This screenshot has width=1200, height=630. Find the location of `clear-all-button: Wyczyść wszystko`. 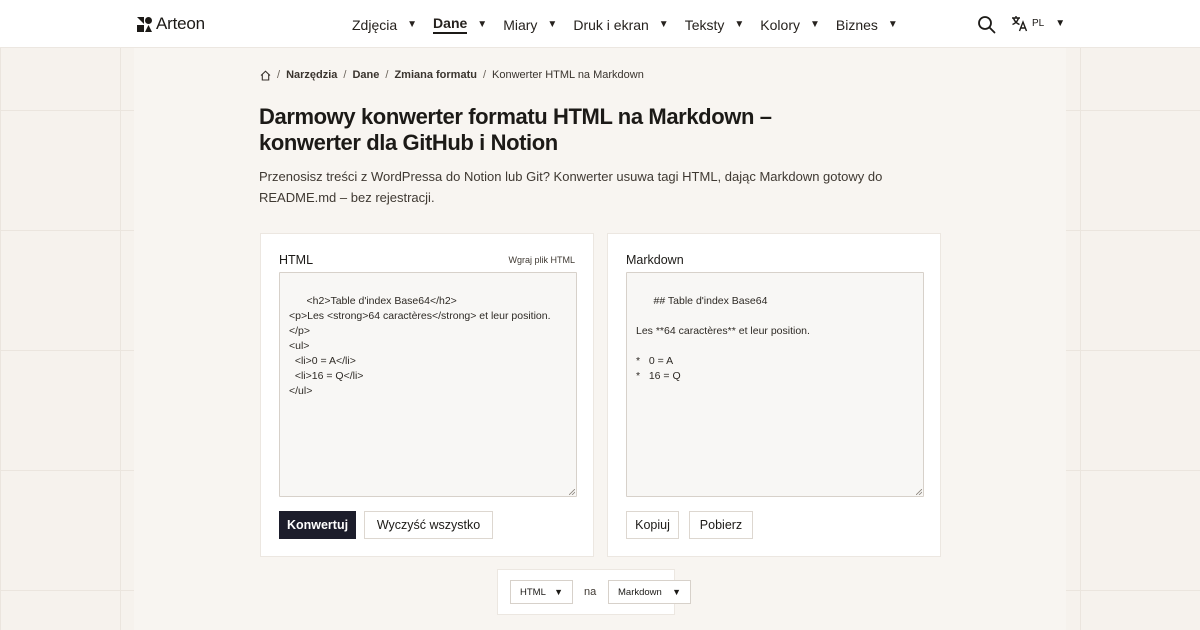

clear-all-button: Wyczyść wszystko is located at coordinates (428, 525).